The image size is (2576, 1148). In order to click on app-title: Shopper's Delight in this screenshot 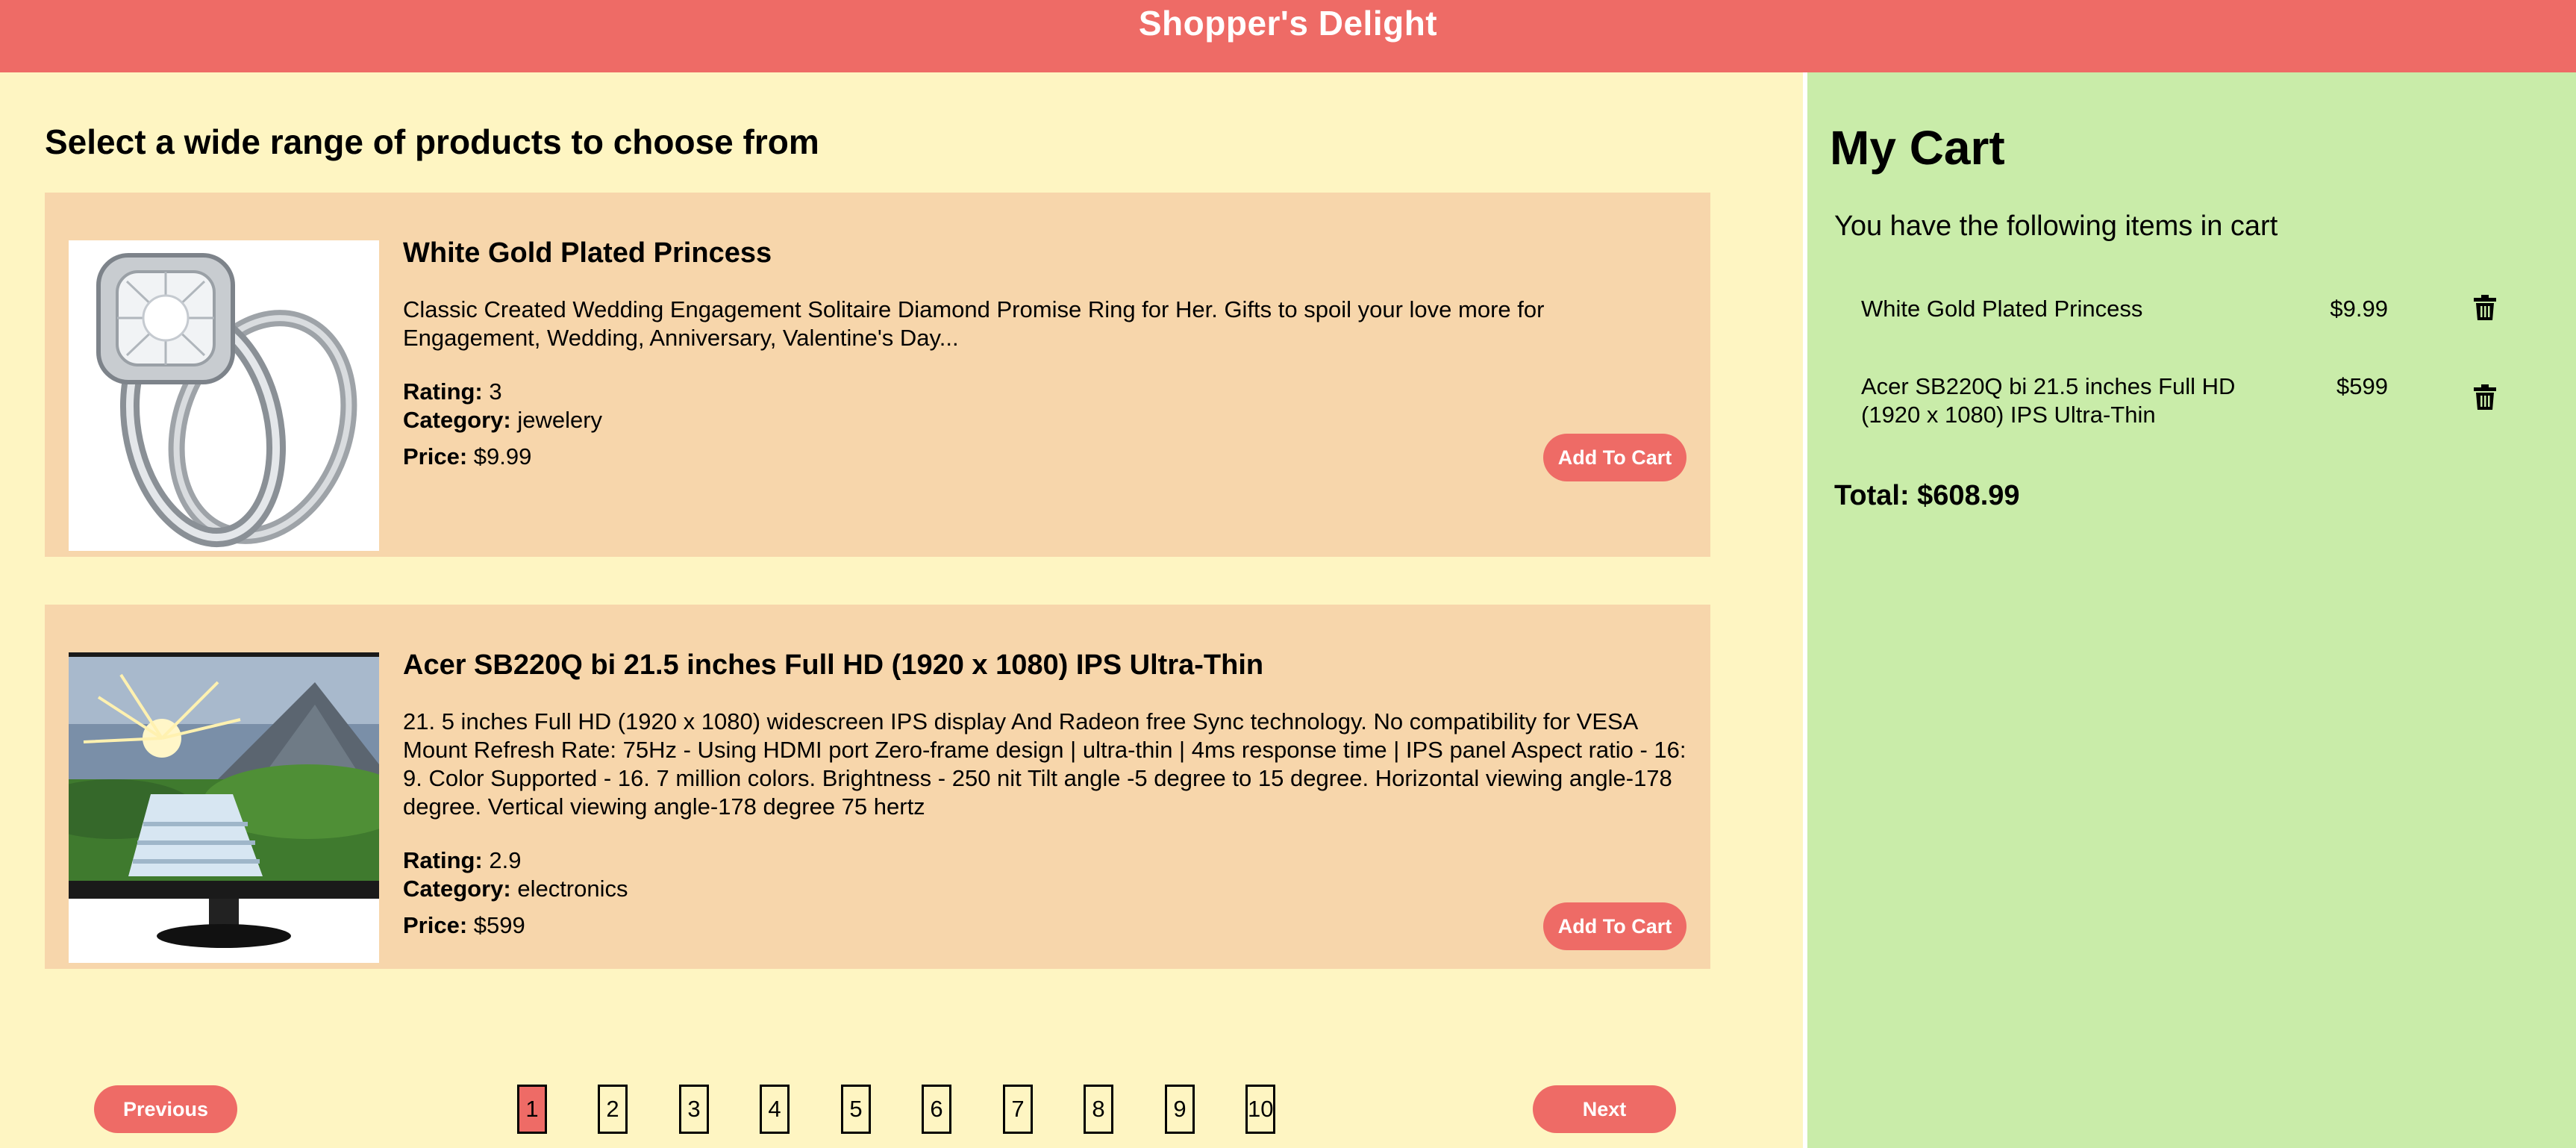, I will do `click(1288, 23)`.